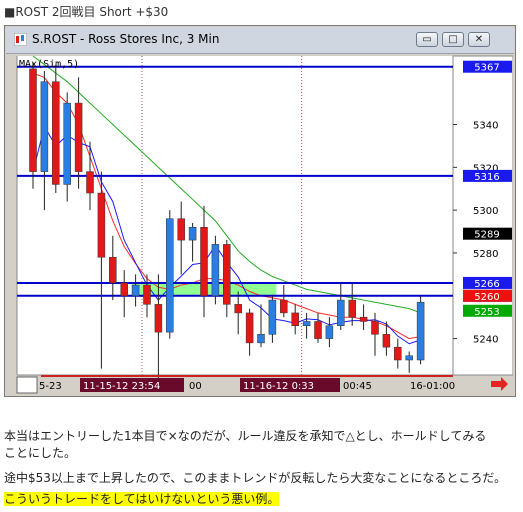 Image resolution: width=523 pixels, height=512 pixels. What do you see at coordinates (486, 68) in the screenshot?
I see `level-tag: 5367` at bounding box center [486, 68].